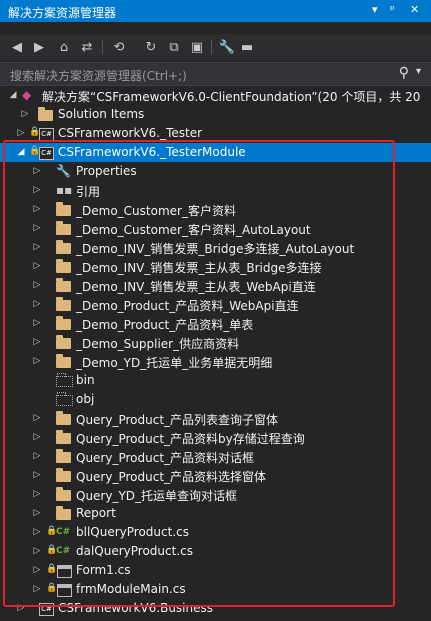  What do you see at coordinates (64, 190) in the screenshot?
I see `references-icon: ▪▪` at bounding box center [64, 190].